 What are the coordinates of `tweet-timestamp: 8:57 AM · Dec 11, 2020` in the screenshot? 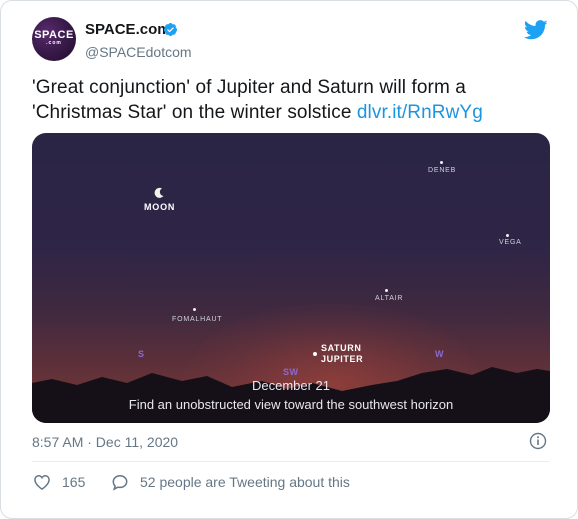 It's located at (105, 442).